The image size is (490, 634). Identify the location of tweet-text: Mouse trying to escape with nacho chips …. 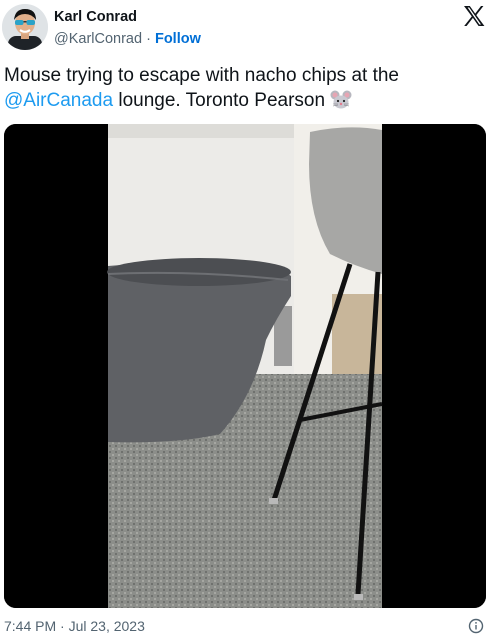
(244, 90).